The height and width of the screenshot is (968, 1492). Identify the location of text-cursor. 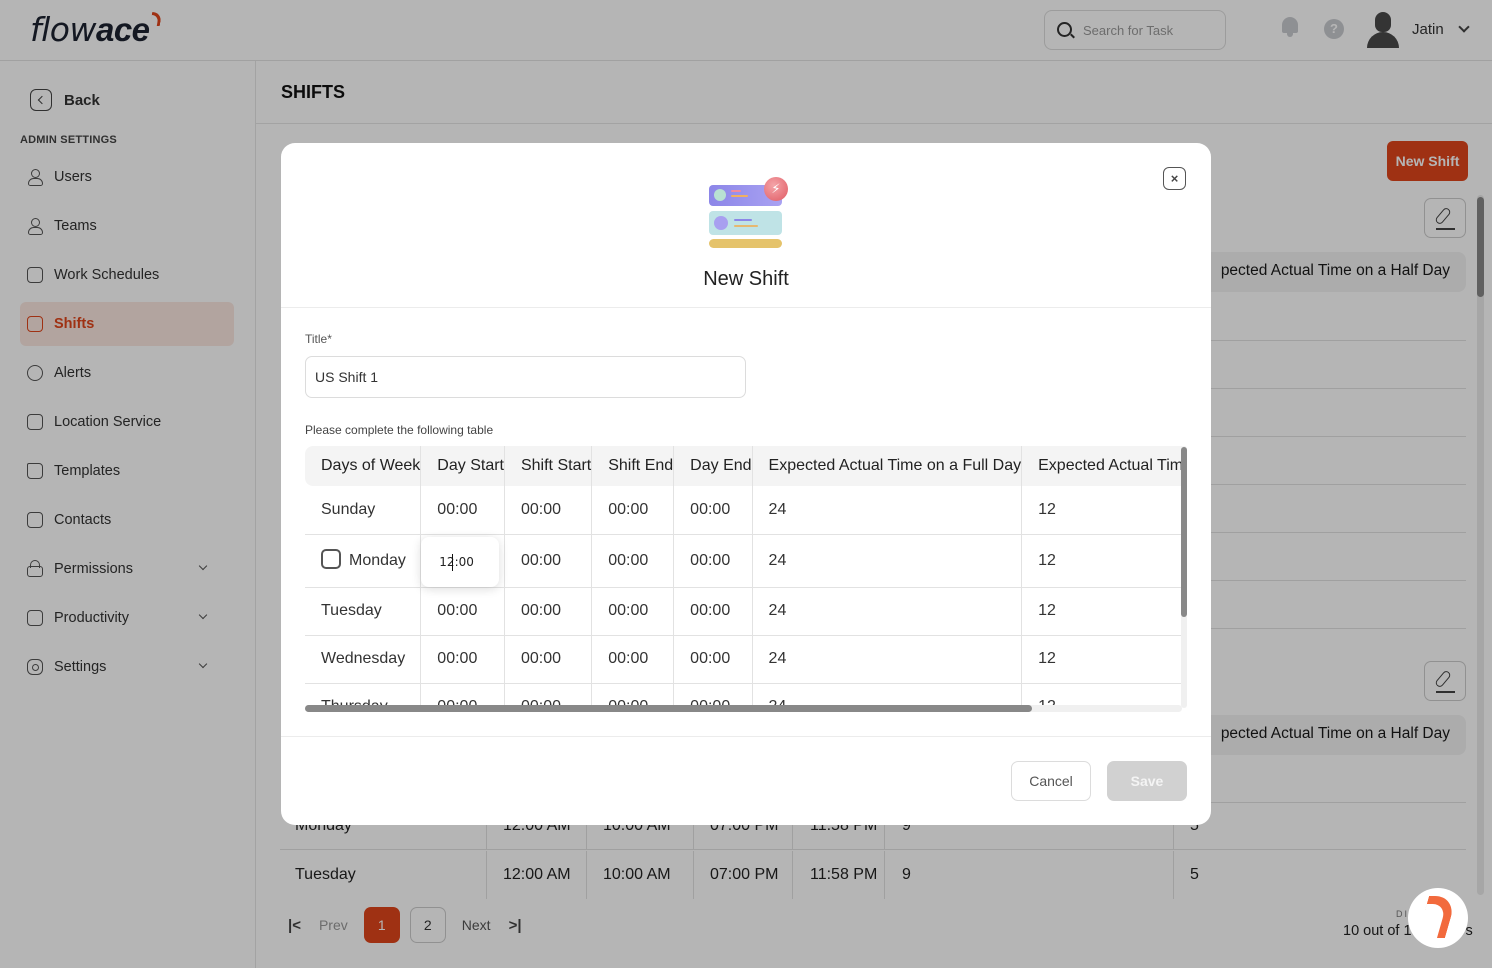
(453, 562).